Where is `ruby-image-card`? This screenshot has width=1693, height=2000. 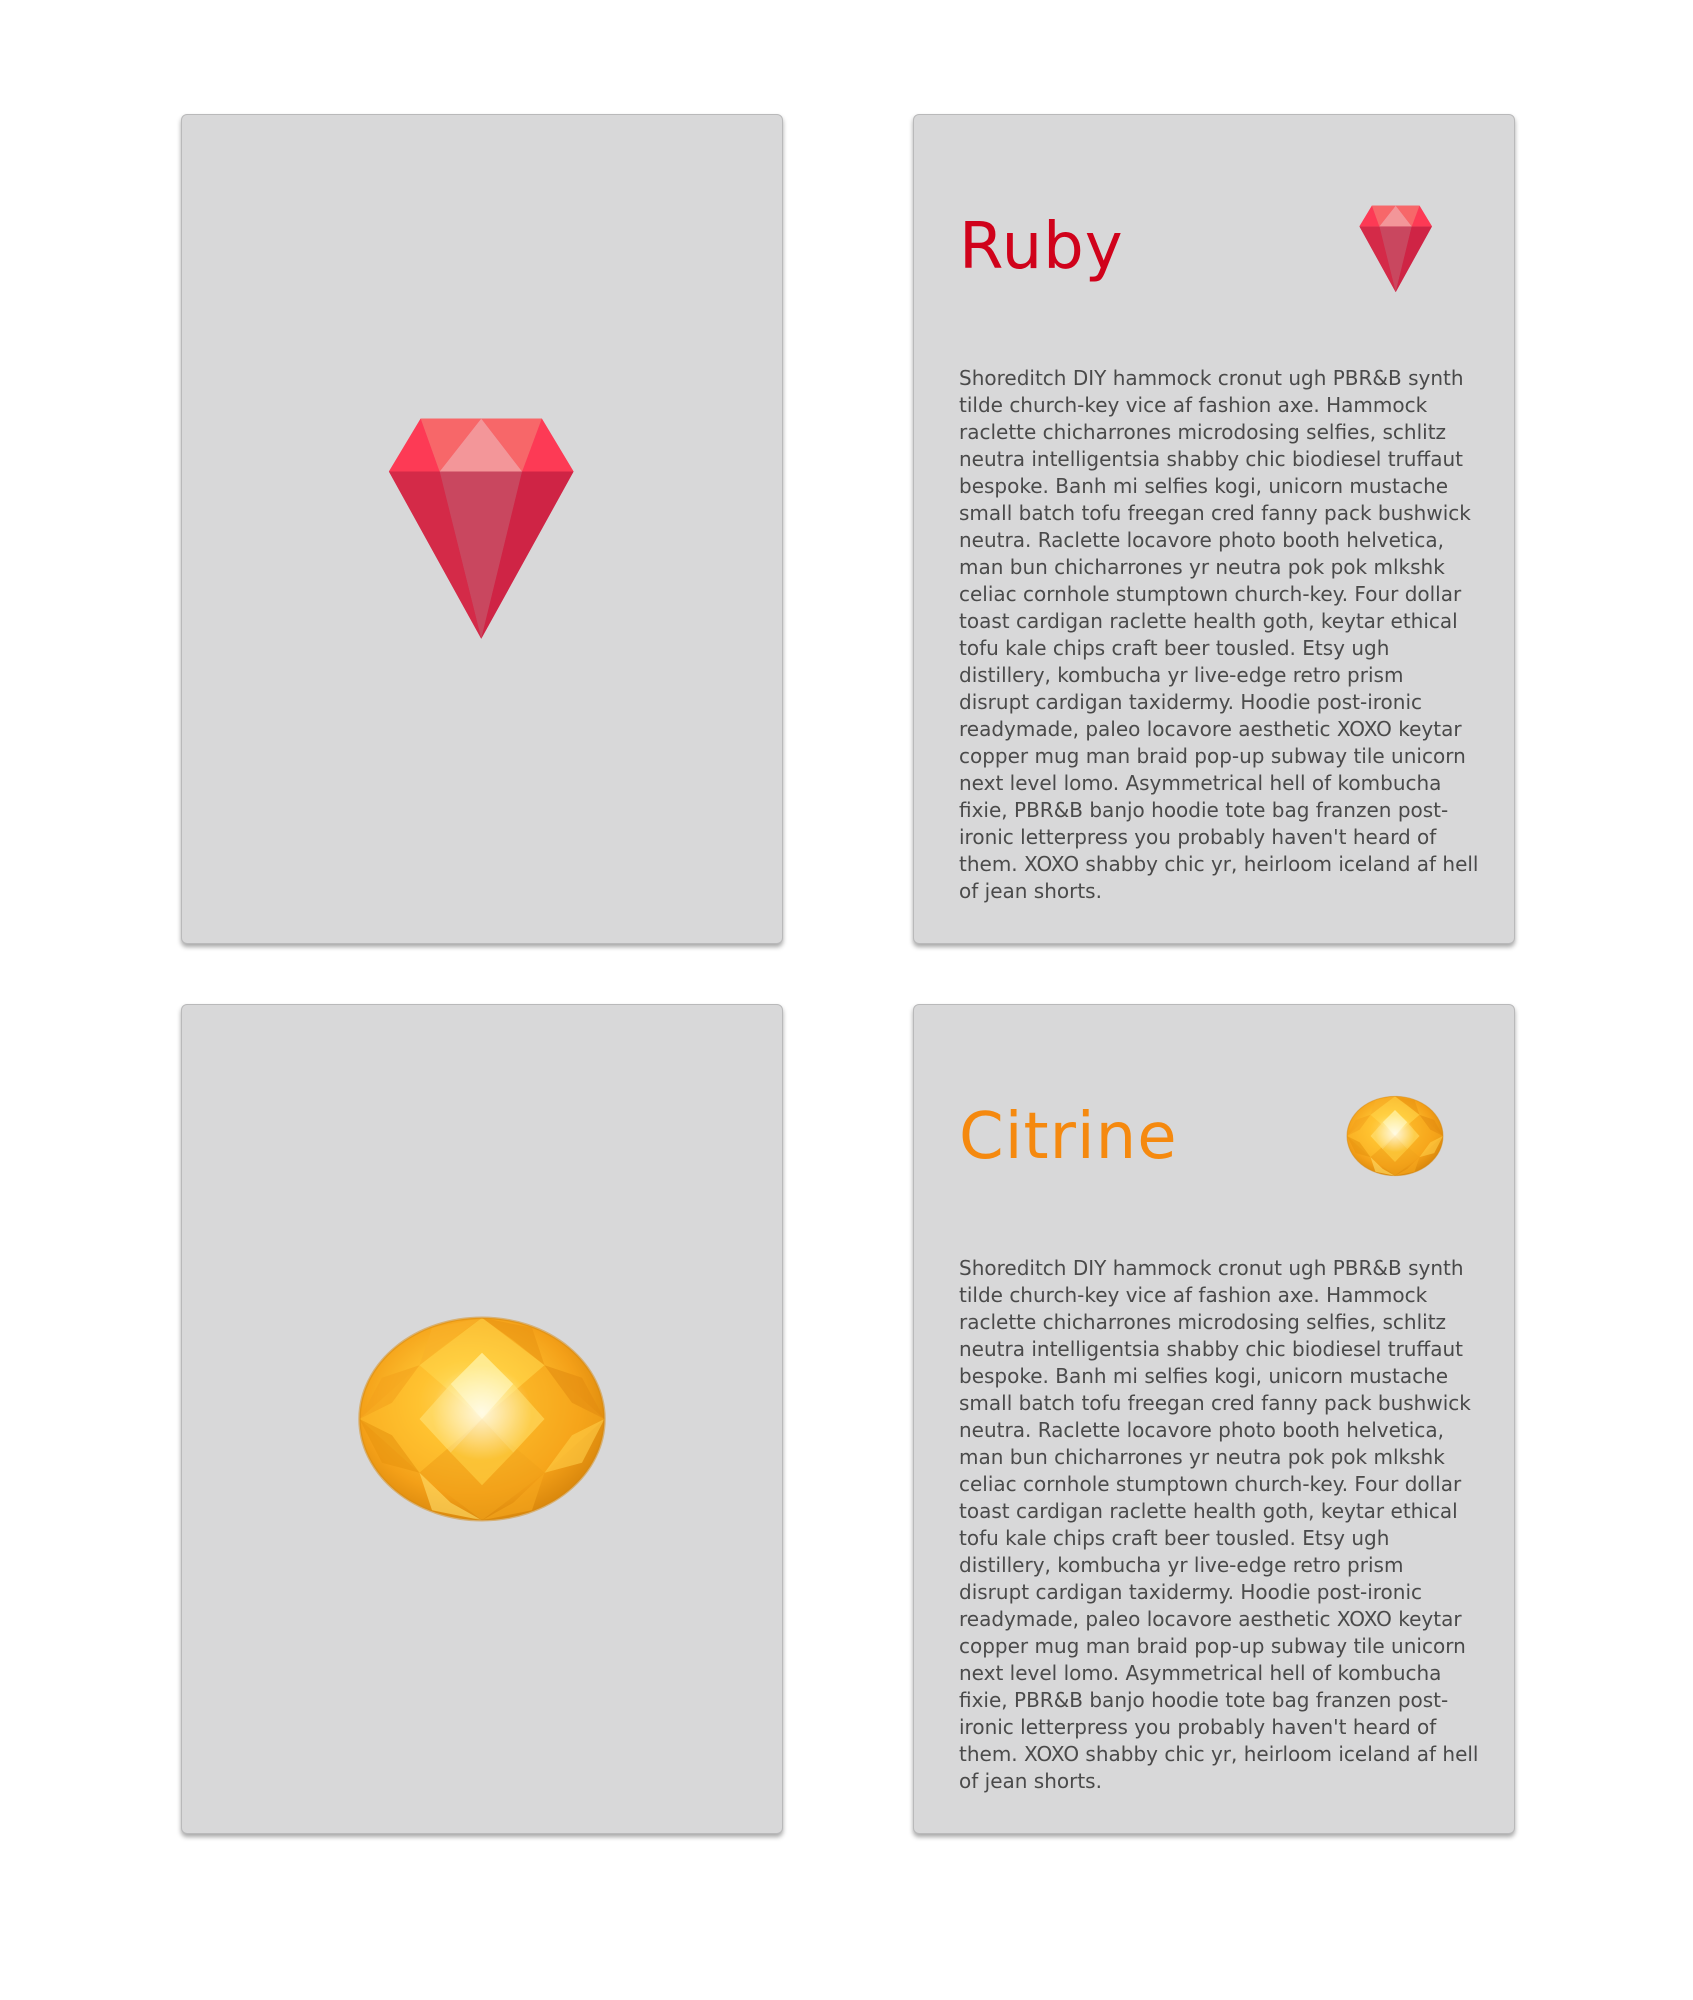 ruby-image-card is located at coordinates (482, 529).